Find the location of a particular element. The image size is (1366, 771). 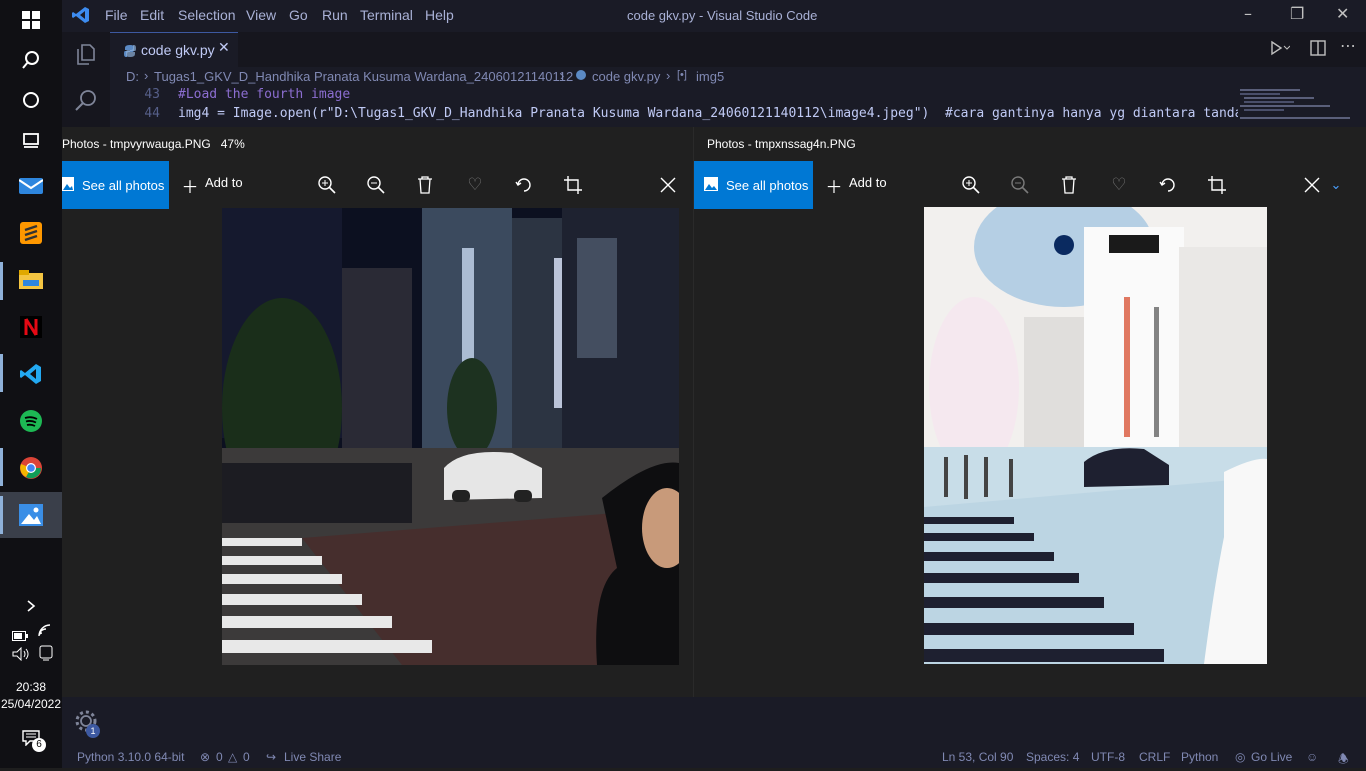

vscode-icon is located at coordinates (31, 374).